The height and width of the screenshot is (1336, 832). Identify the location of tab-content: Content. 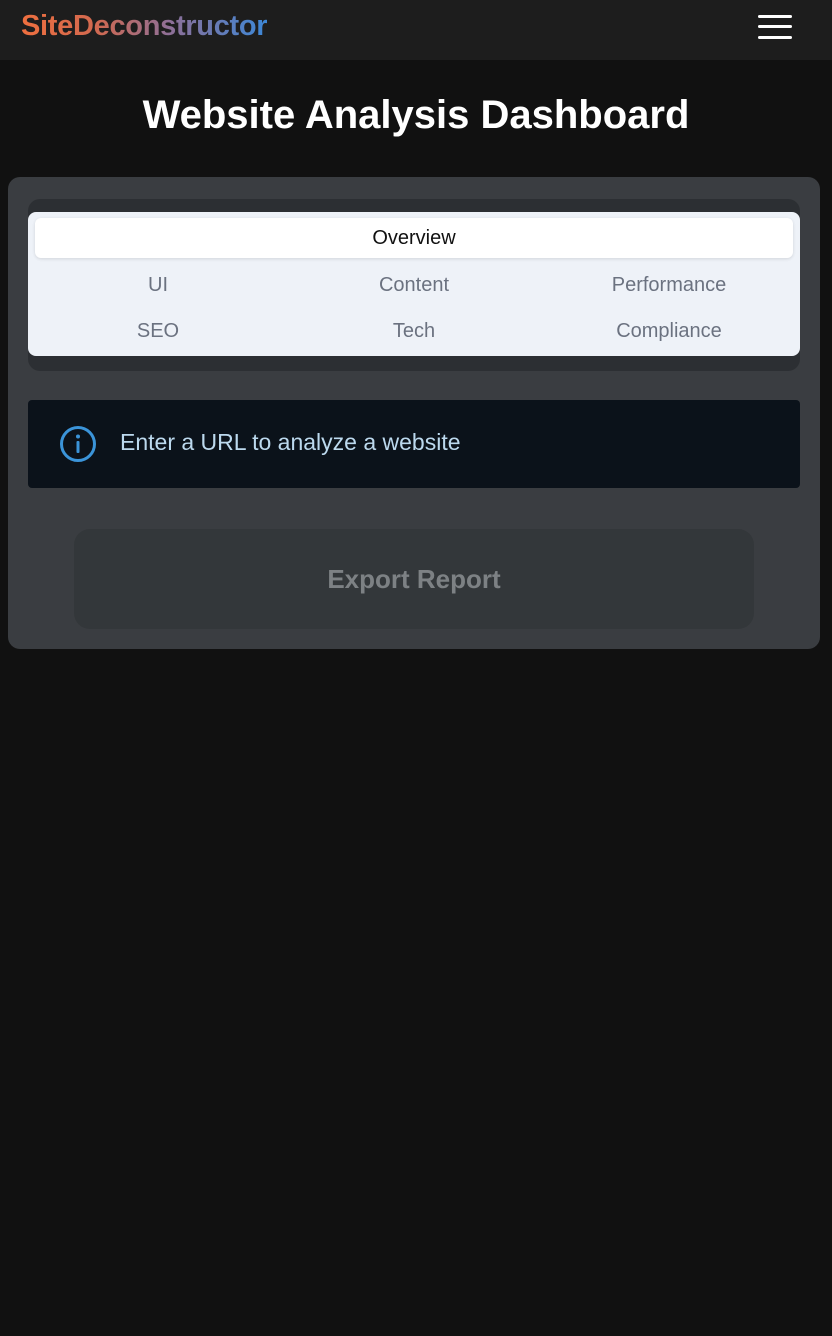
(414, 285).